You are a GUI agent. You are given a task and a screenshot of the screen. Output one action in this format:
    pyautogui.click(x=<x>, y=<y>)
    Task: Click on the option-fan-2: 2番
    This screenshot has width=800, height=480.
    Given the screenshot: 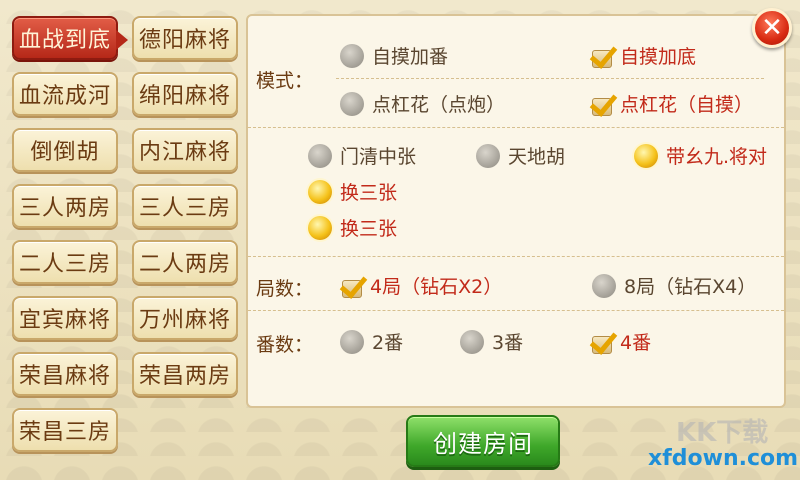 What is the action you would take?
    pyautogui.click(x=371, y=341)
    